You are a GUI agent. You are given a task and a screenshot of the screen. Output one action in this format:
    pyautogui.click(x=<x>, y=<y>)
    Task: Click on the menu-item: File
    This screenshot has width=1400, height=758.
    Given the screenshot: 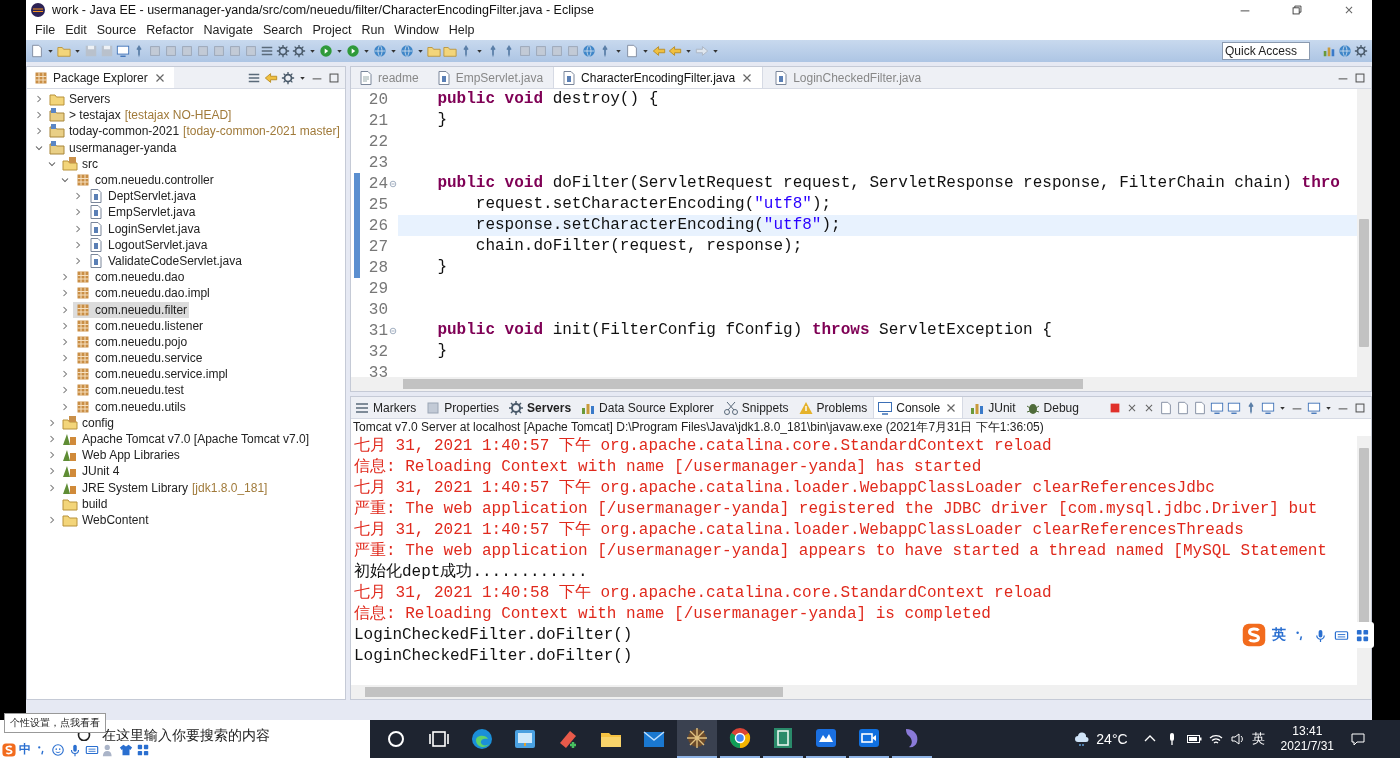 What is the action you would take?
    pyautogui.click(x=45, y=30)
    